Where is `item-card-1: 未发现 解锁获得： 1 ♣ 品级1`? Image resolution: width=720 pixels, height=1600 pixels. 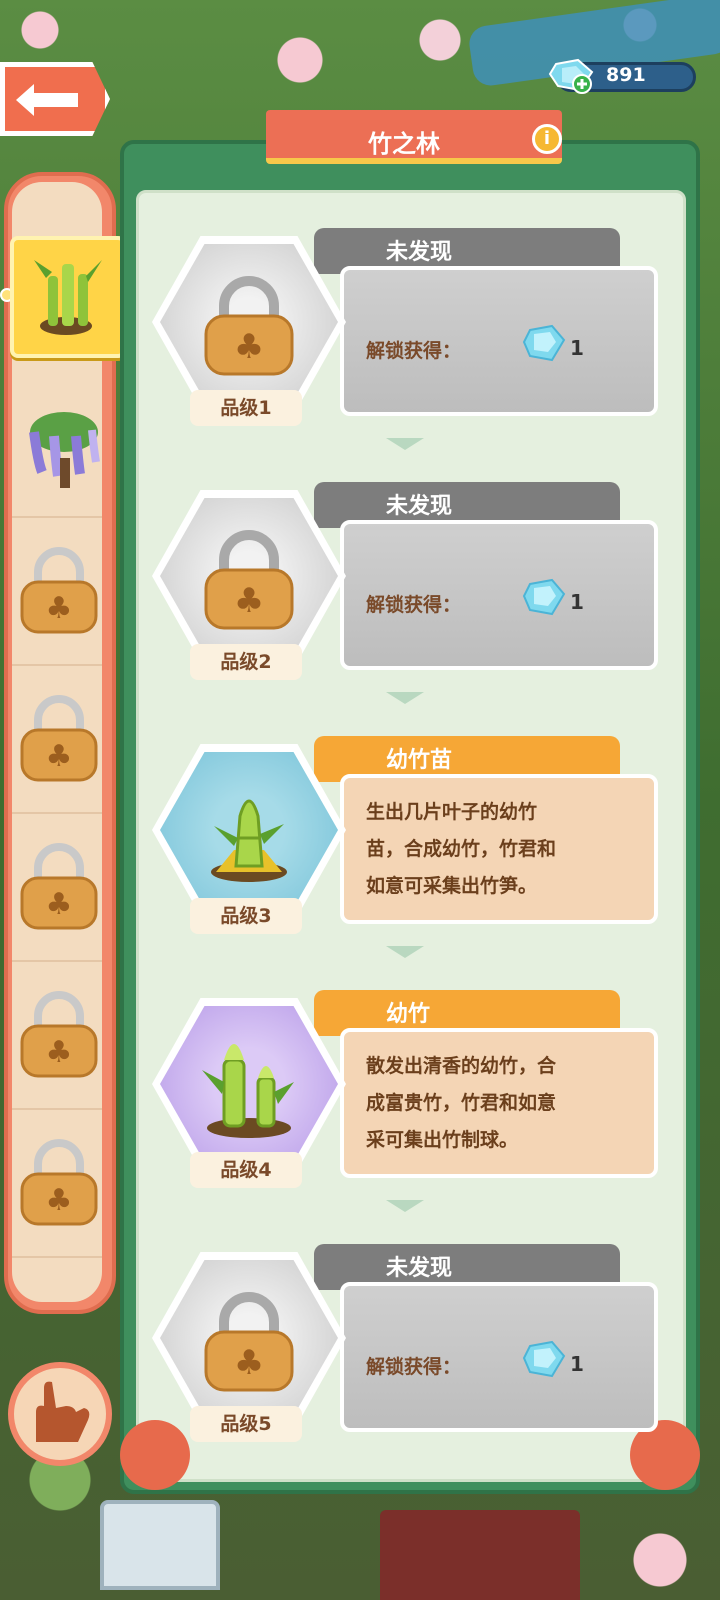
item-card-1: 未发现 解锁获得： 1 ♣ 品级1 is located at coordinates (415, 333).